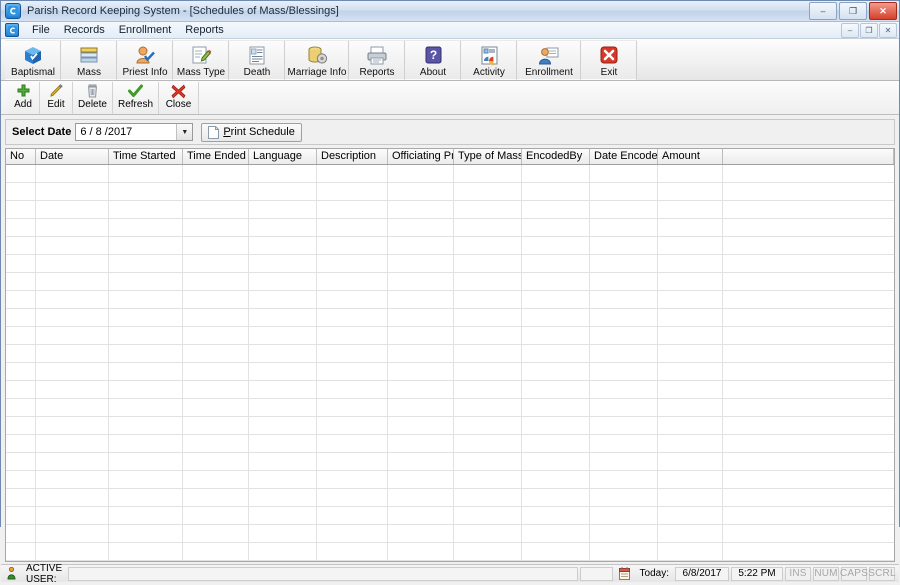 Image resolution: width=900 pixels, height=585 pixels. Describe the element at coordinates (283, 156) in the screenshot. I see `column-header-language: Language` at that location.